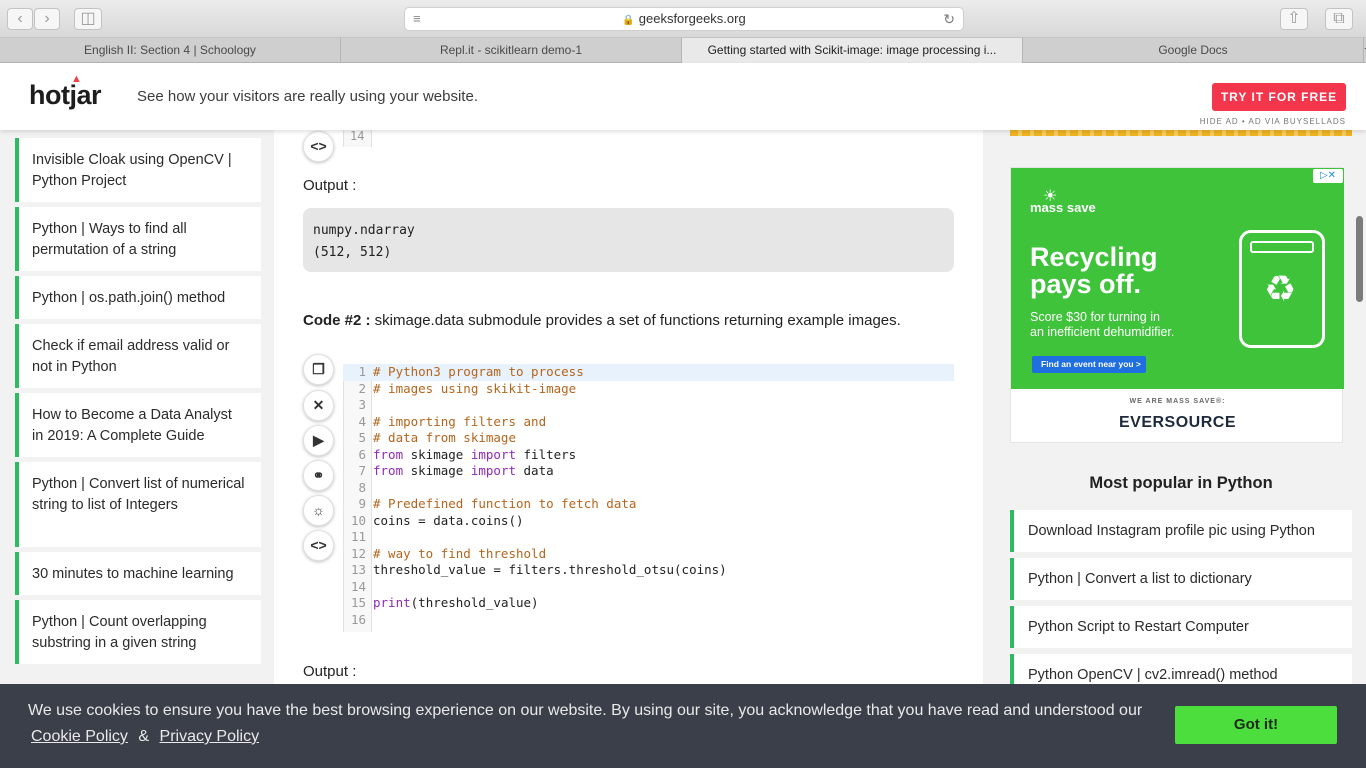 This screenshot has width=1366, height=768. I want to click on url-text: geeksforgeeks.org, so click(692, 18).